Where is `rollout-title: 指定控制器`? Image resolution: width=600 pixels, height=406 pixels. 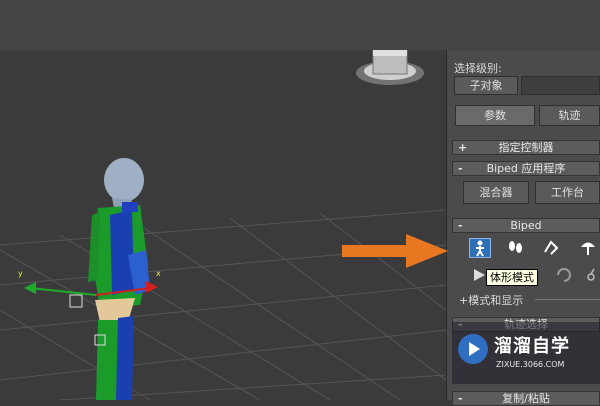 rollout-title: 指定控制器 is located at coordinates (526, 147).